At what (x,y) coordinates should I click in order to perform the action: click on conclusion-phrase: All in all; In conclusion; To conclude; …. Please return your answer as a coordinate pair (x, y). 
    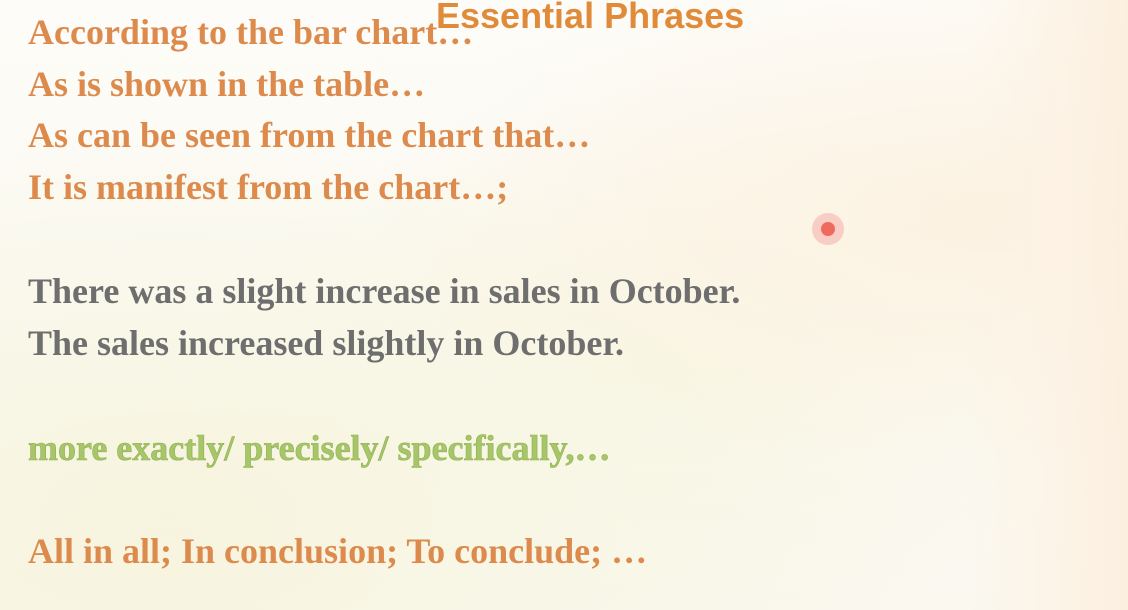
    Looking at the image, I should click on (338, 551).